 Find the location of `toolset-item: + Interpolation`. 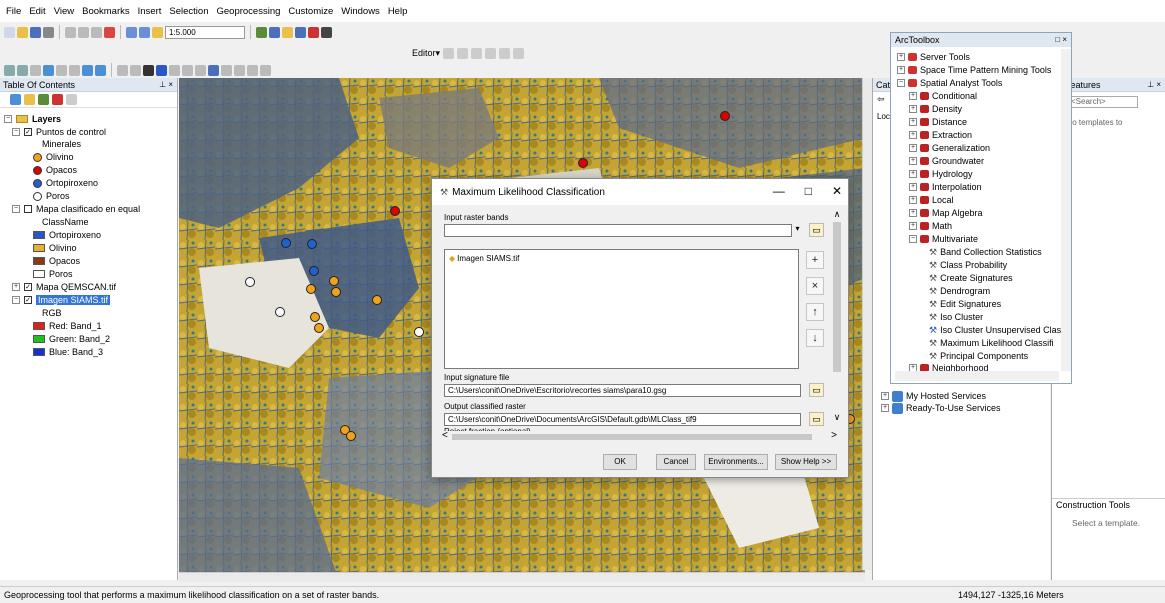

toolset-item: + Interpolation is located at coordinates (945, 187).